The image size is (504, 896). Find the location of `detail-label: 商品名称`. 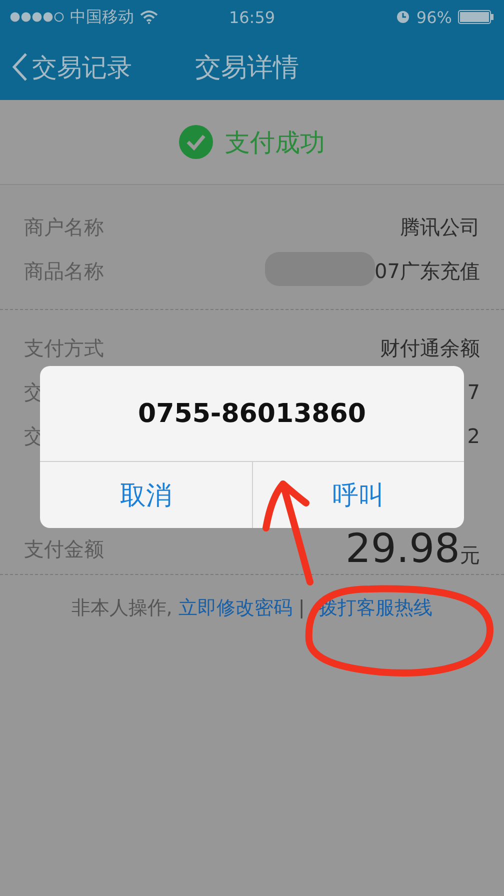

detail-label: 商品名称 is located at coordinates (64, 271).